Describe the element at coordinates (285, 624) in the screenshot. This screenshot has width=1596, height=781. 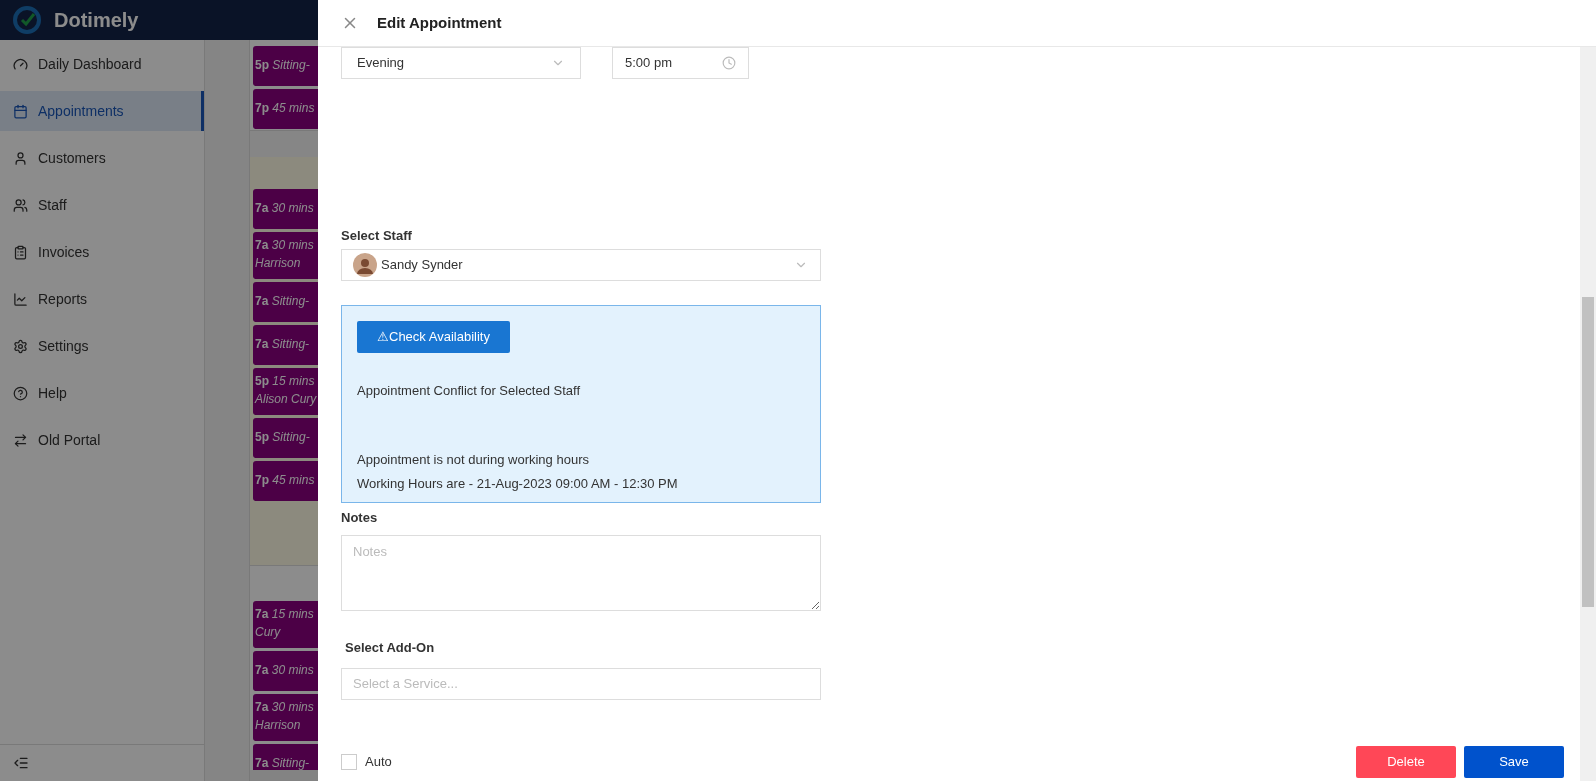
I see `appointment-block: 7a 15 mins Cury` at that location.